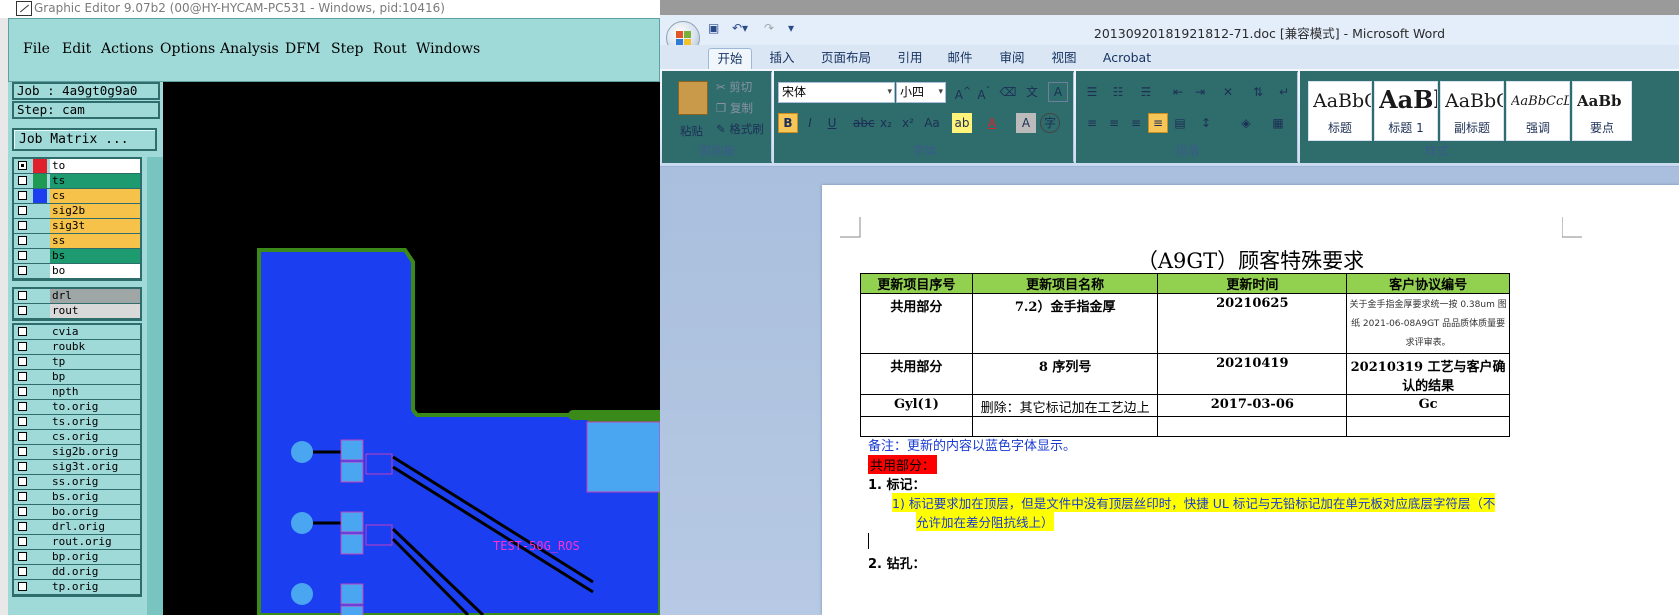 This screenshot has width=1679, height=615. What do you see at coordinates (1284, 92) in the screenshot?
I see `show-marks-icon: ↵` at bounding box center [1284, 92].